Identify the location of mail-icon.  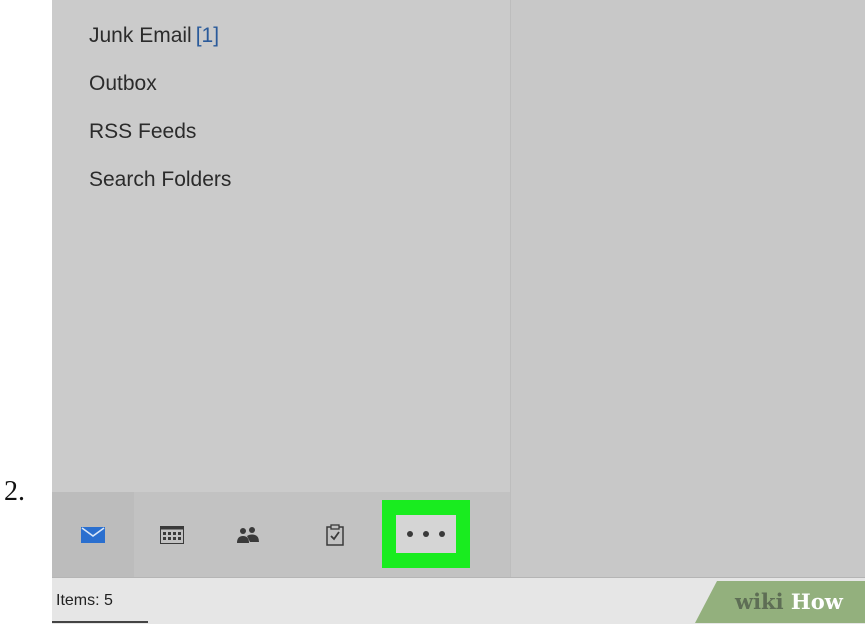
(93, 534).